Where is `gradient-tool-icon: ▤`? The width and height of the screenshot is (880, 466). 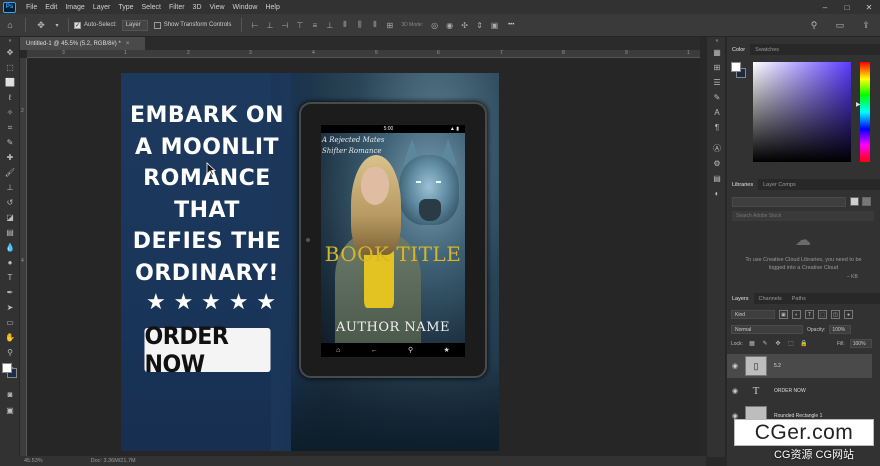 gradient-tool-icon: ▤ is located at coordinates (10, 232).